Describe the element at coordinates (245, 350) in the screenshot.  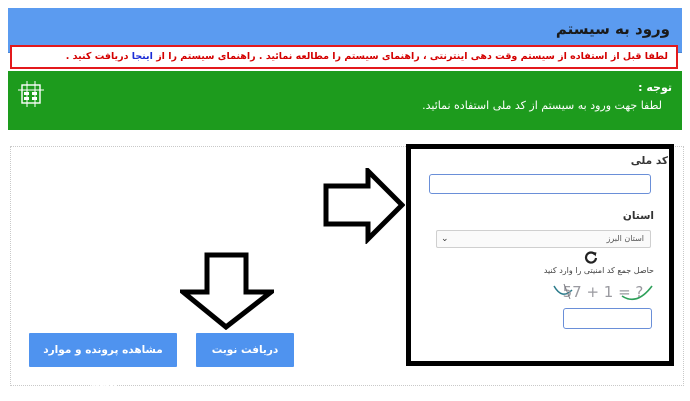
I see `get-turn-button: دریافت نوبت` at that location.